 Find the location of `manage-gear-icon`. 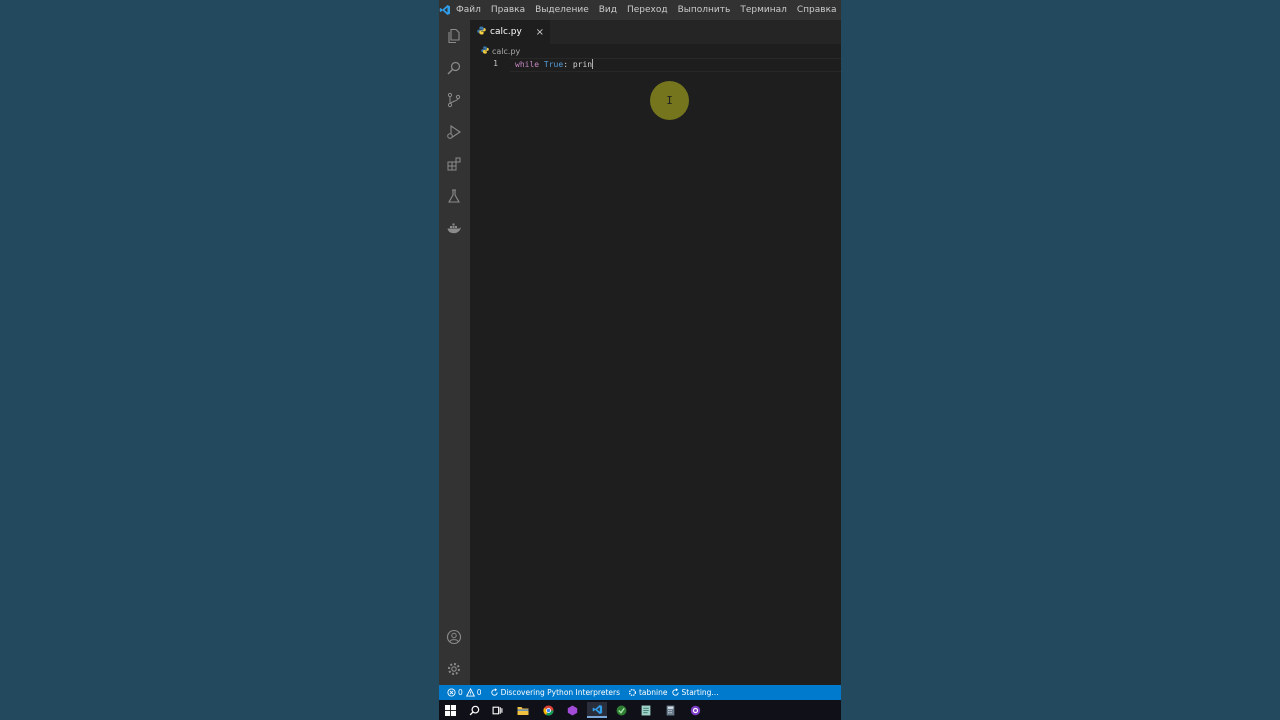

manage-gear-icon is located at coordinates (454, 669).